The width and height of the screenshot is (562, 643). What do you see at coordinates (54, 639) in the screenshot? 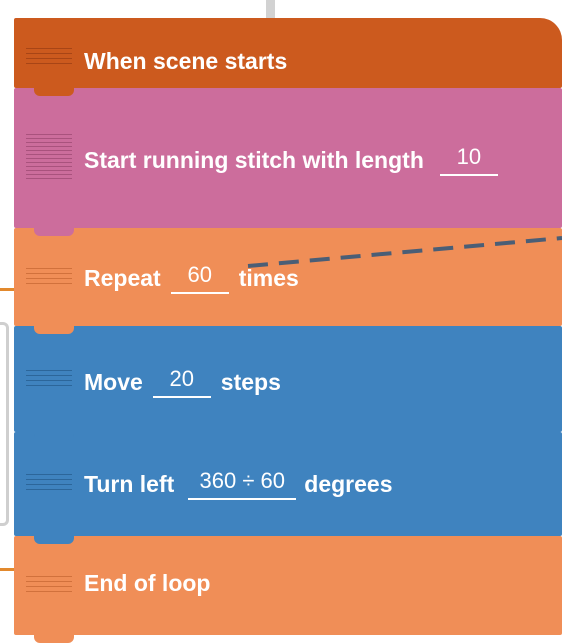
I see `block-connector` at bounding box center [54, 639].